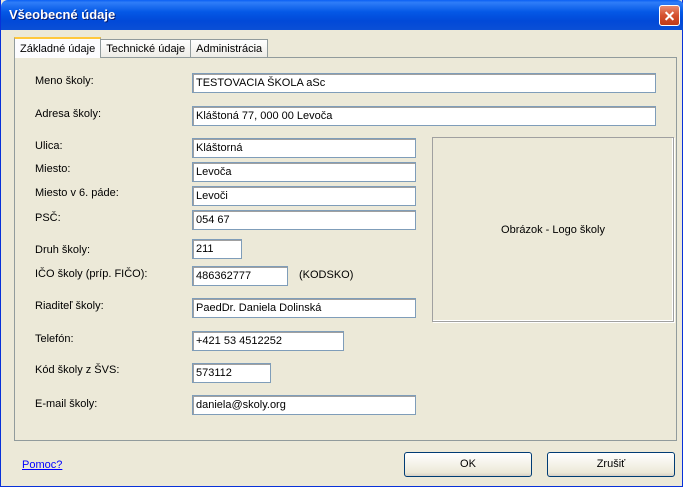 This screenshot has height=487, width=683. I want to click on ulica-input: Kláštorná, so click(304, 148).